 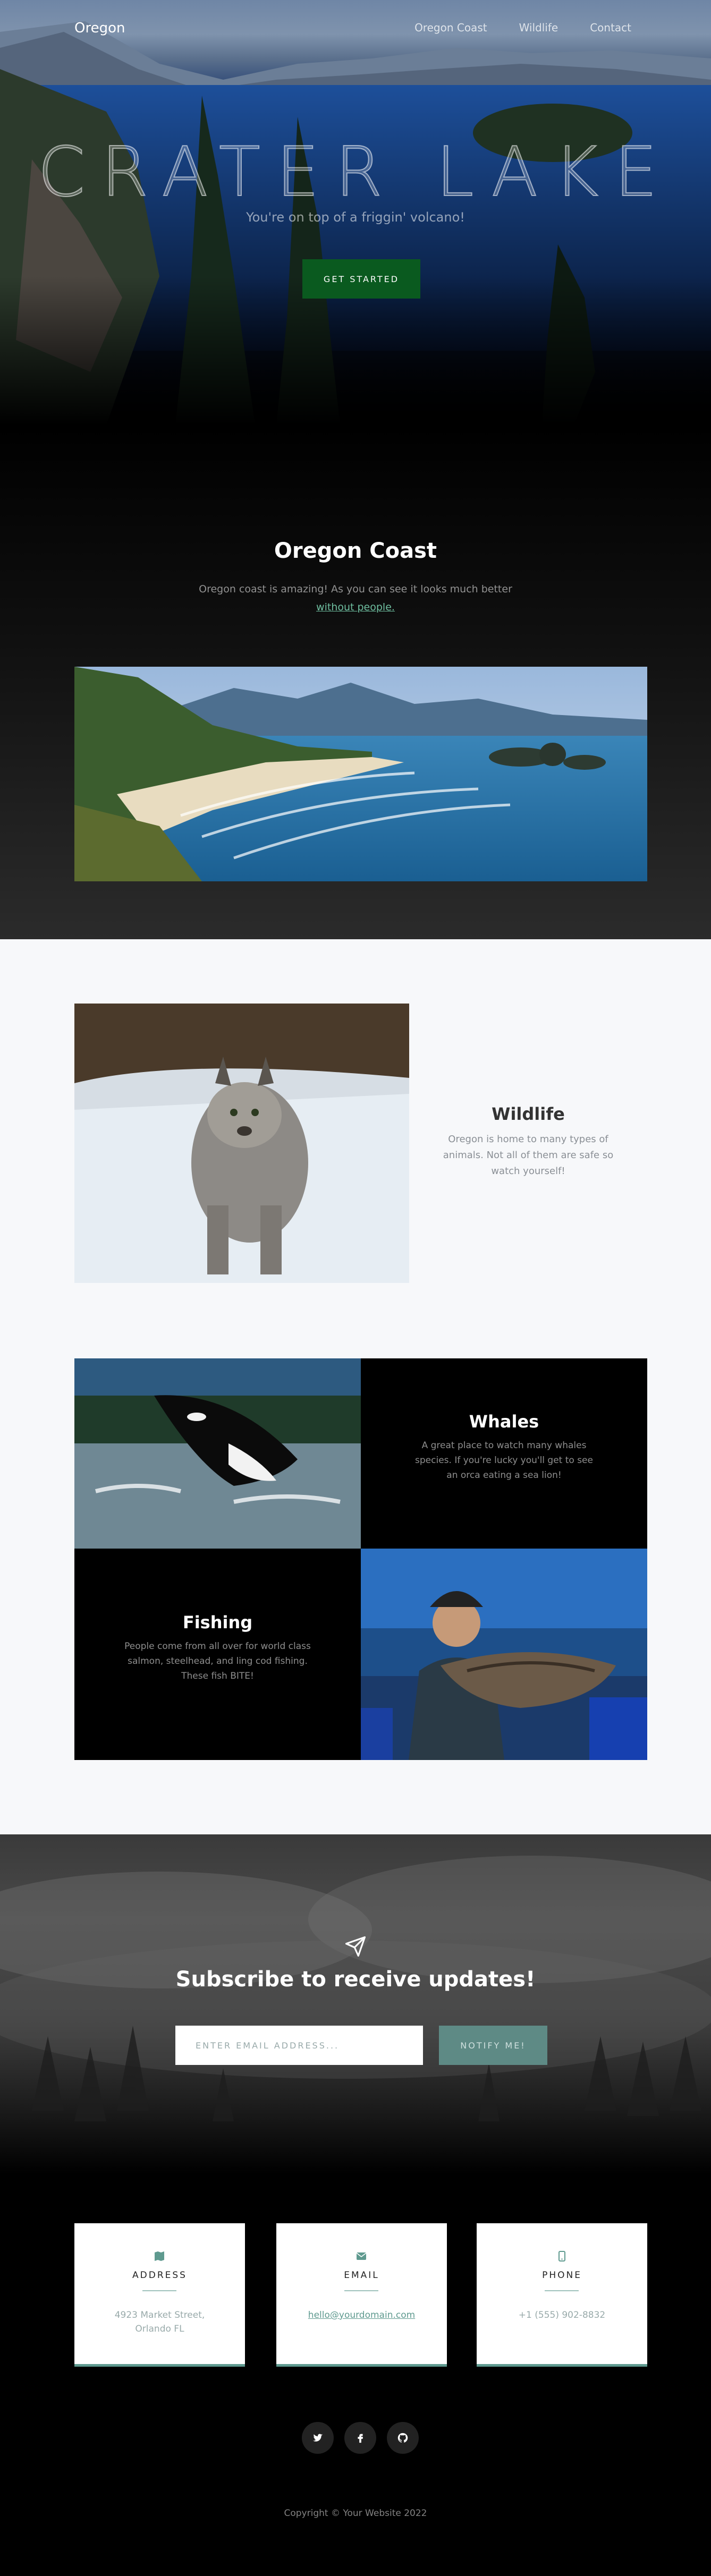 What do you see at coordinates (504, 1422) in the screenshot?
I see `whales-title: Whales` at bounding box center [504, 1422].